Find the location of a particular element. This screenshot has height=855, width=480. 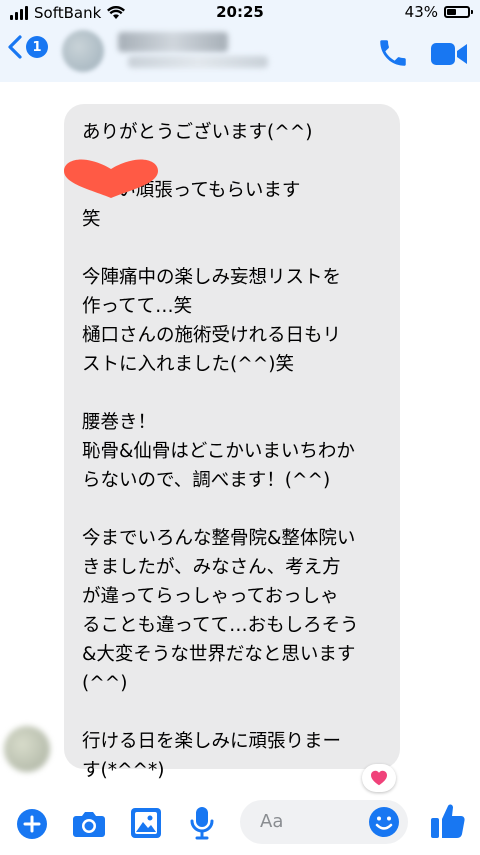

battery-percent: 43% is located at coordinates (421, 12).